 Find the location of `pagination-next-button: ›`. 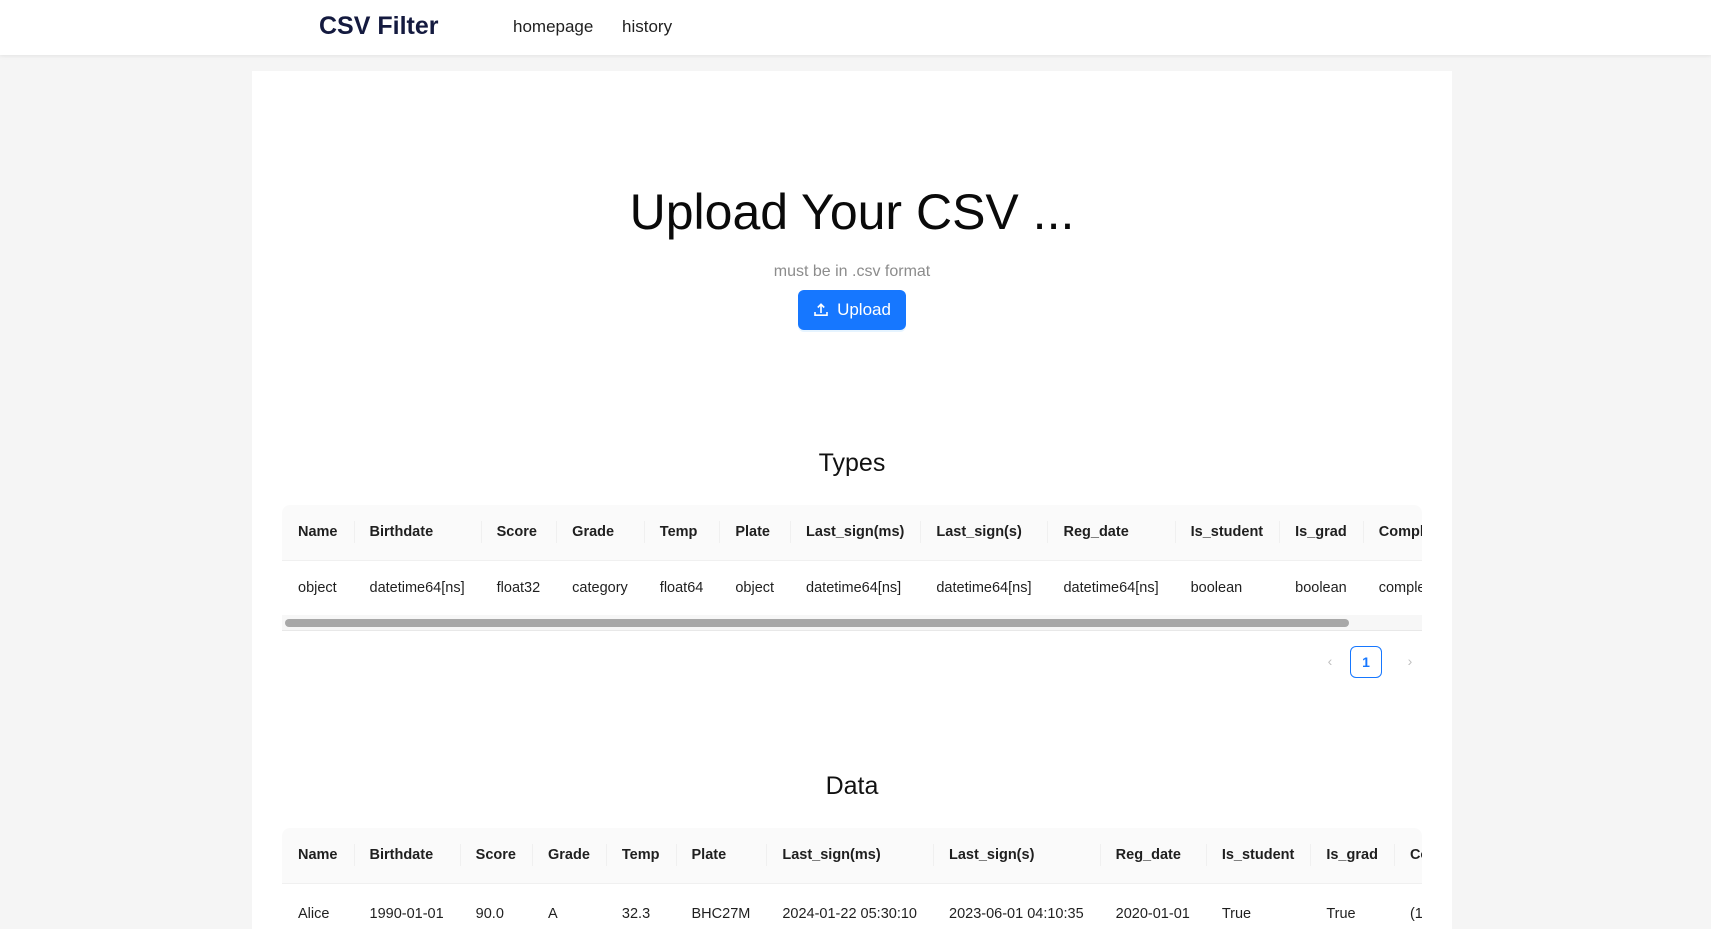

pagination-next-button: › is located at coordinates (1410, 661).